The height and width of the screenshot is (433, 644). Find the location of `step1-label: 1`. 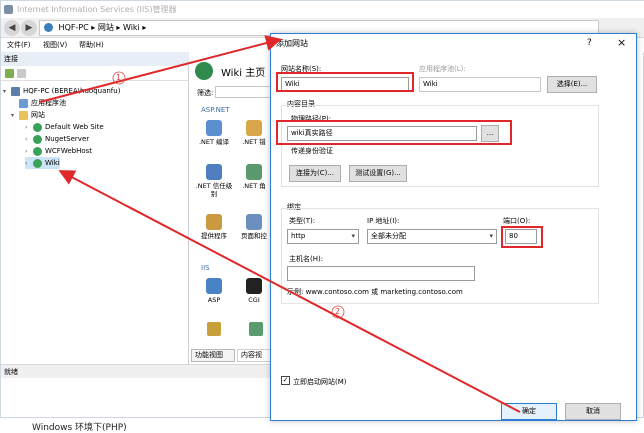

step1-label: 1 is located at coordinates (119, 77).